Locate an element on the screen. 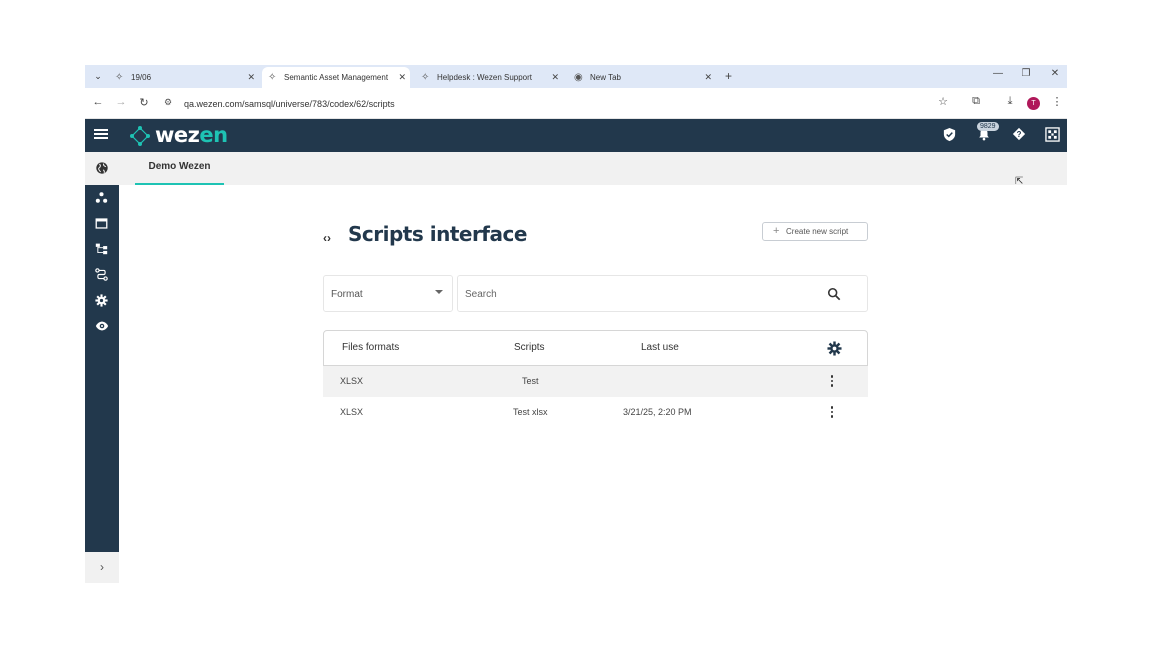  column-header-files-formats: Files formats is located at coordinates (370, 347).